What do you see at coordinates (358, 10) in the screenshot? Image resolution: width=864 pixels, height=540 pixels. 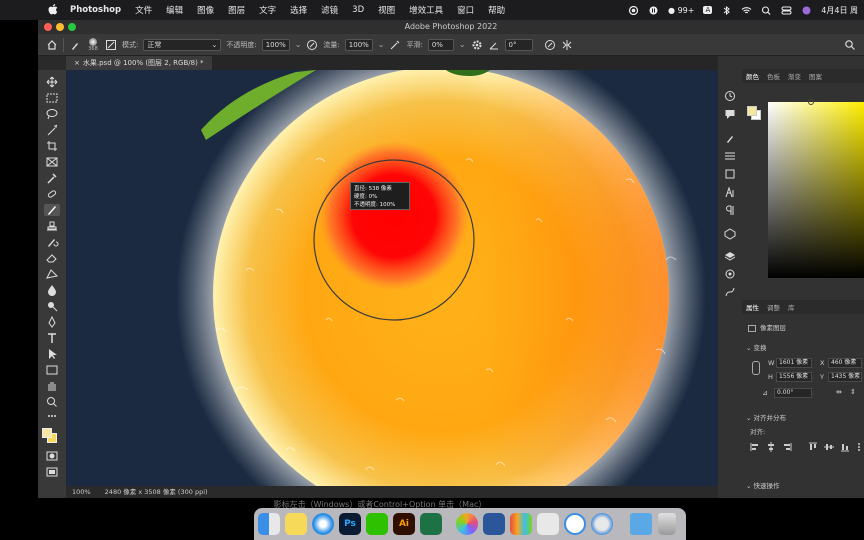 I see `menu-3d: 3D` at bounding box center [358, 10].